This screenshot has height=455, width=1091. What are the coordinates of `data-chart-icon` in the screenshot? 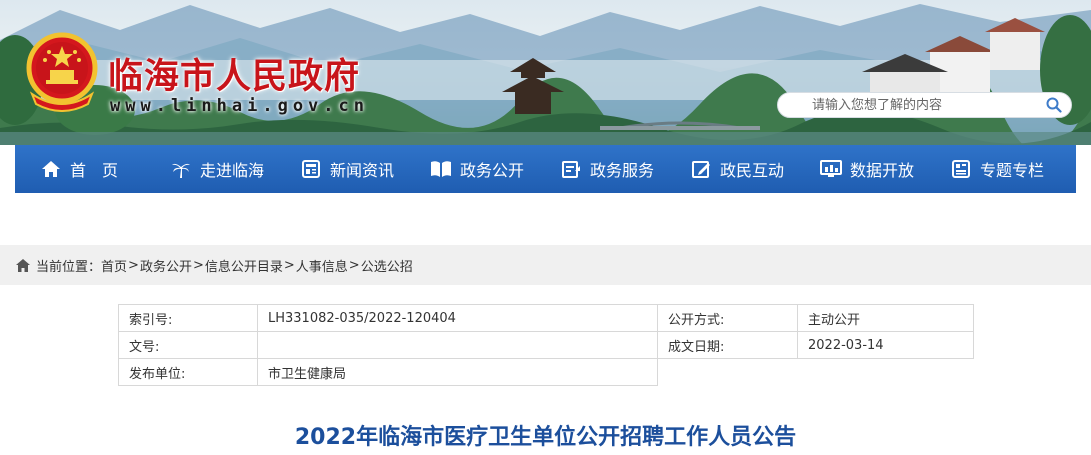 It's located at (831, 169).